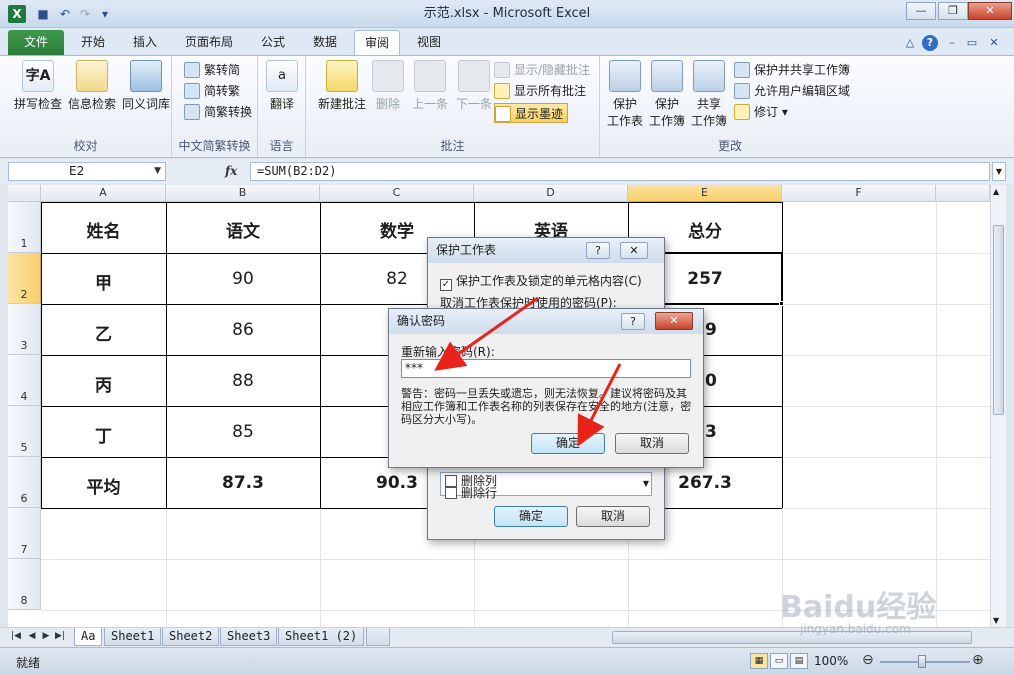 The height and width of the screenshot is (675, 1014). What do you see at coordinates (921, 11) in the screenshot?
I see `minimize-button: —` at bounding box center [921, 11].